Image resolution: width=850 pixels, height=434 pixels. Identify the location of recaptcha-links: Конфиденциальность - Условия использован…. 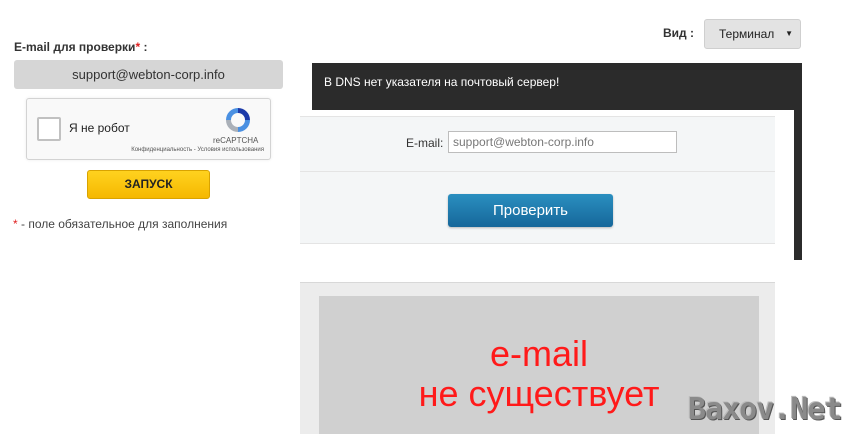
(197, 150).